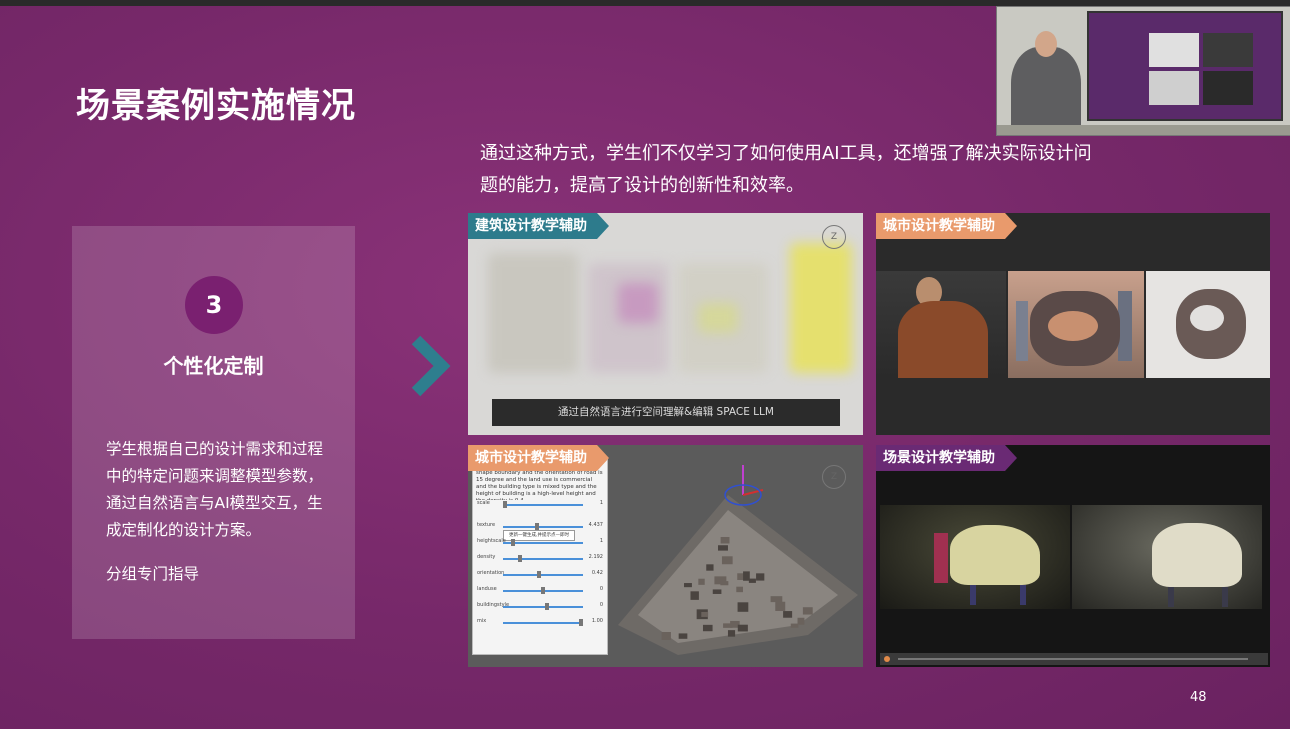  Describe the element at coordinates (486, 557) in the screenshot. I see `slider-label: density` at that location.